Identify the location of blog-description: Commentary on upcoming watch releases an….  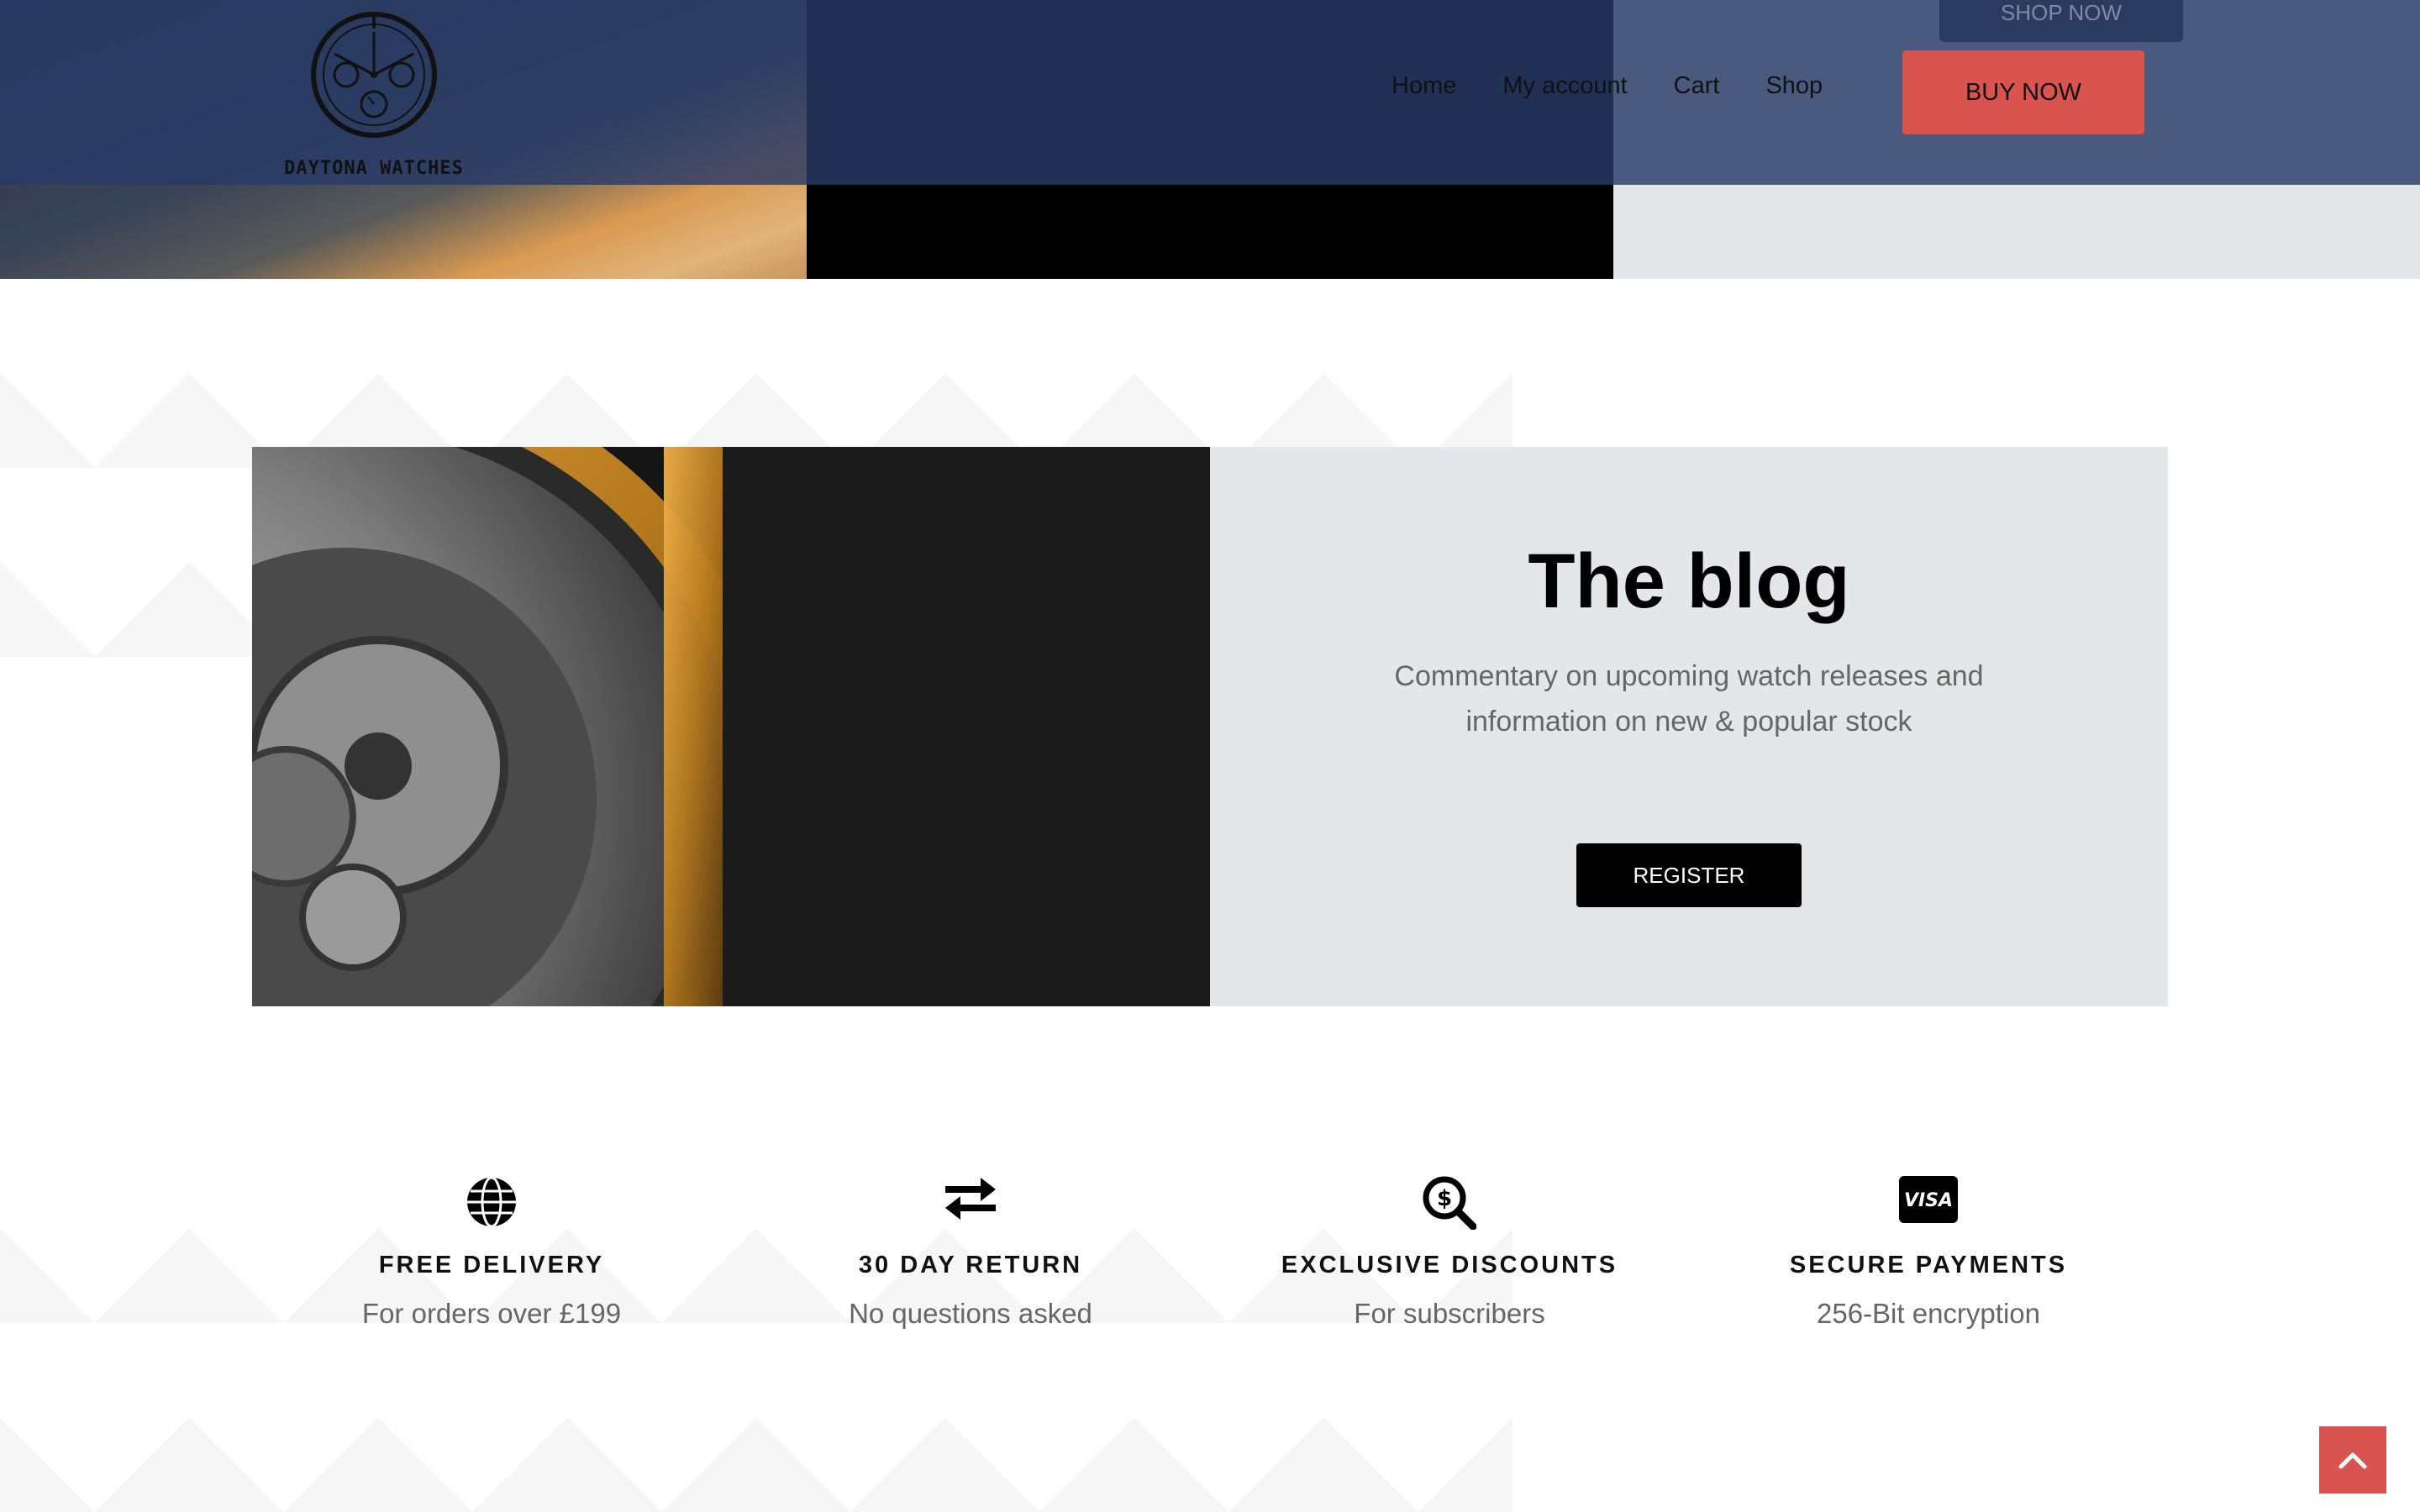
(1689, 699).